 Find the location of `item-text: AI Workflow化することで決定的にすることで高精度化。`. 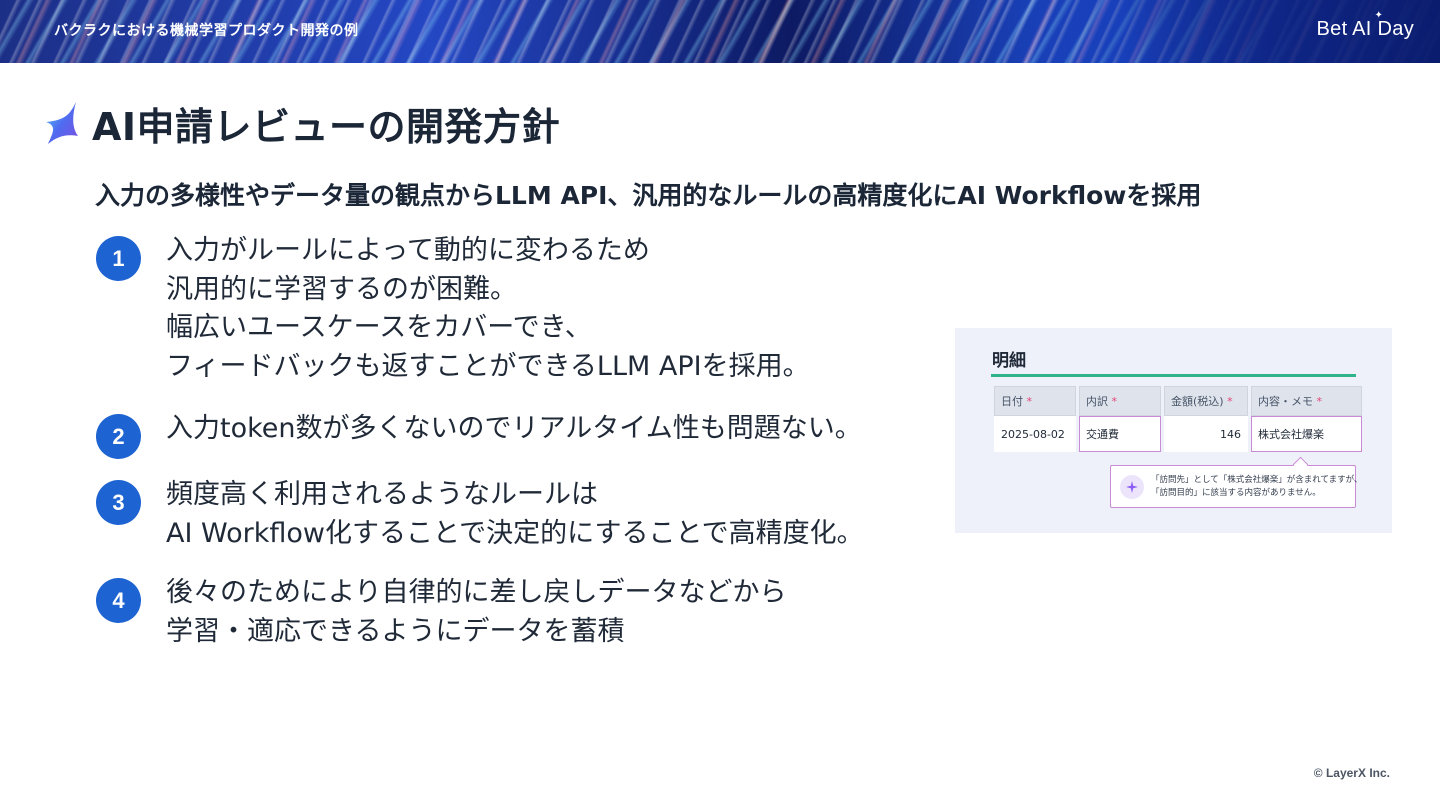

item-text: AI Workflow化することで決定的にすることで高精度化。 is located at coordinates (515, 533).